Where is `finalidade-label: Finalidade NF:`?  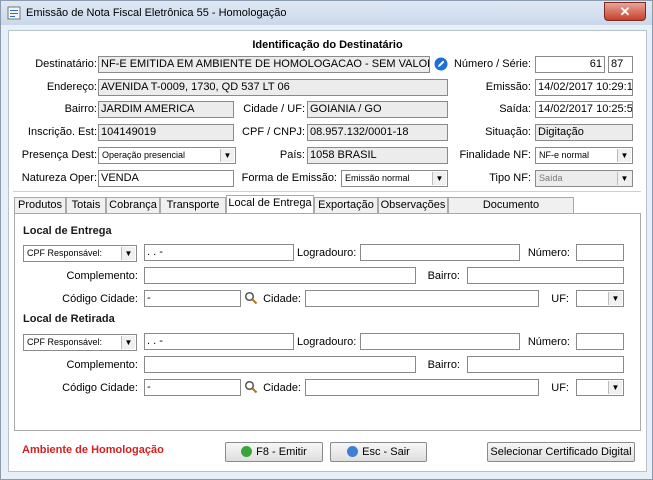 finalidade-label: Finalidade NF: is located at coordinates (495, 155).